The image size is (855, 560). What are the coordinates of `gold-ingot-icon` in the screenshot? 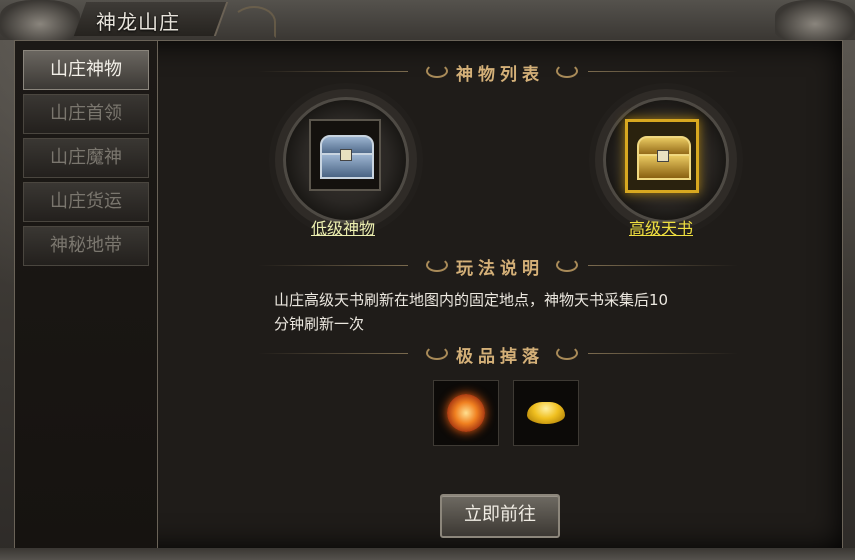 It's located at (546, 413).